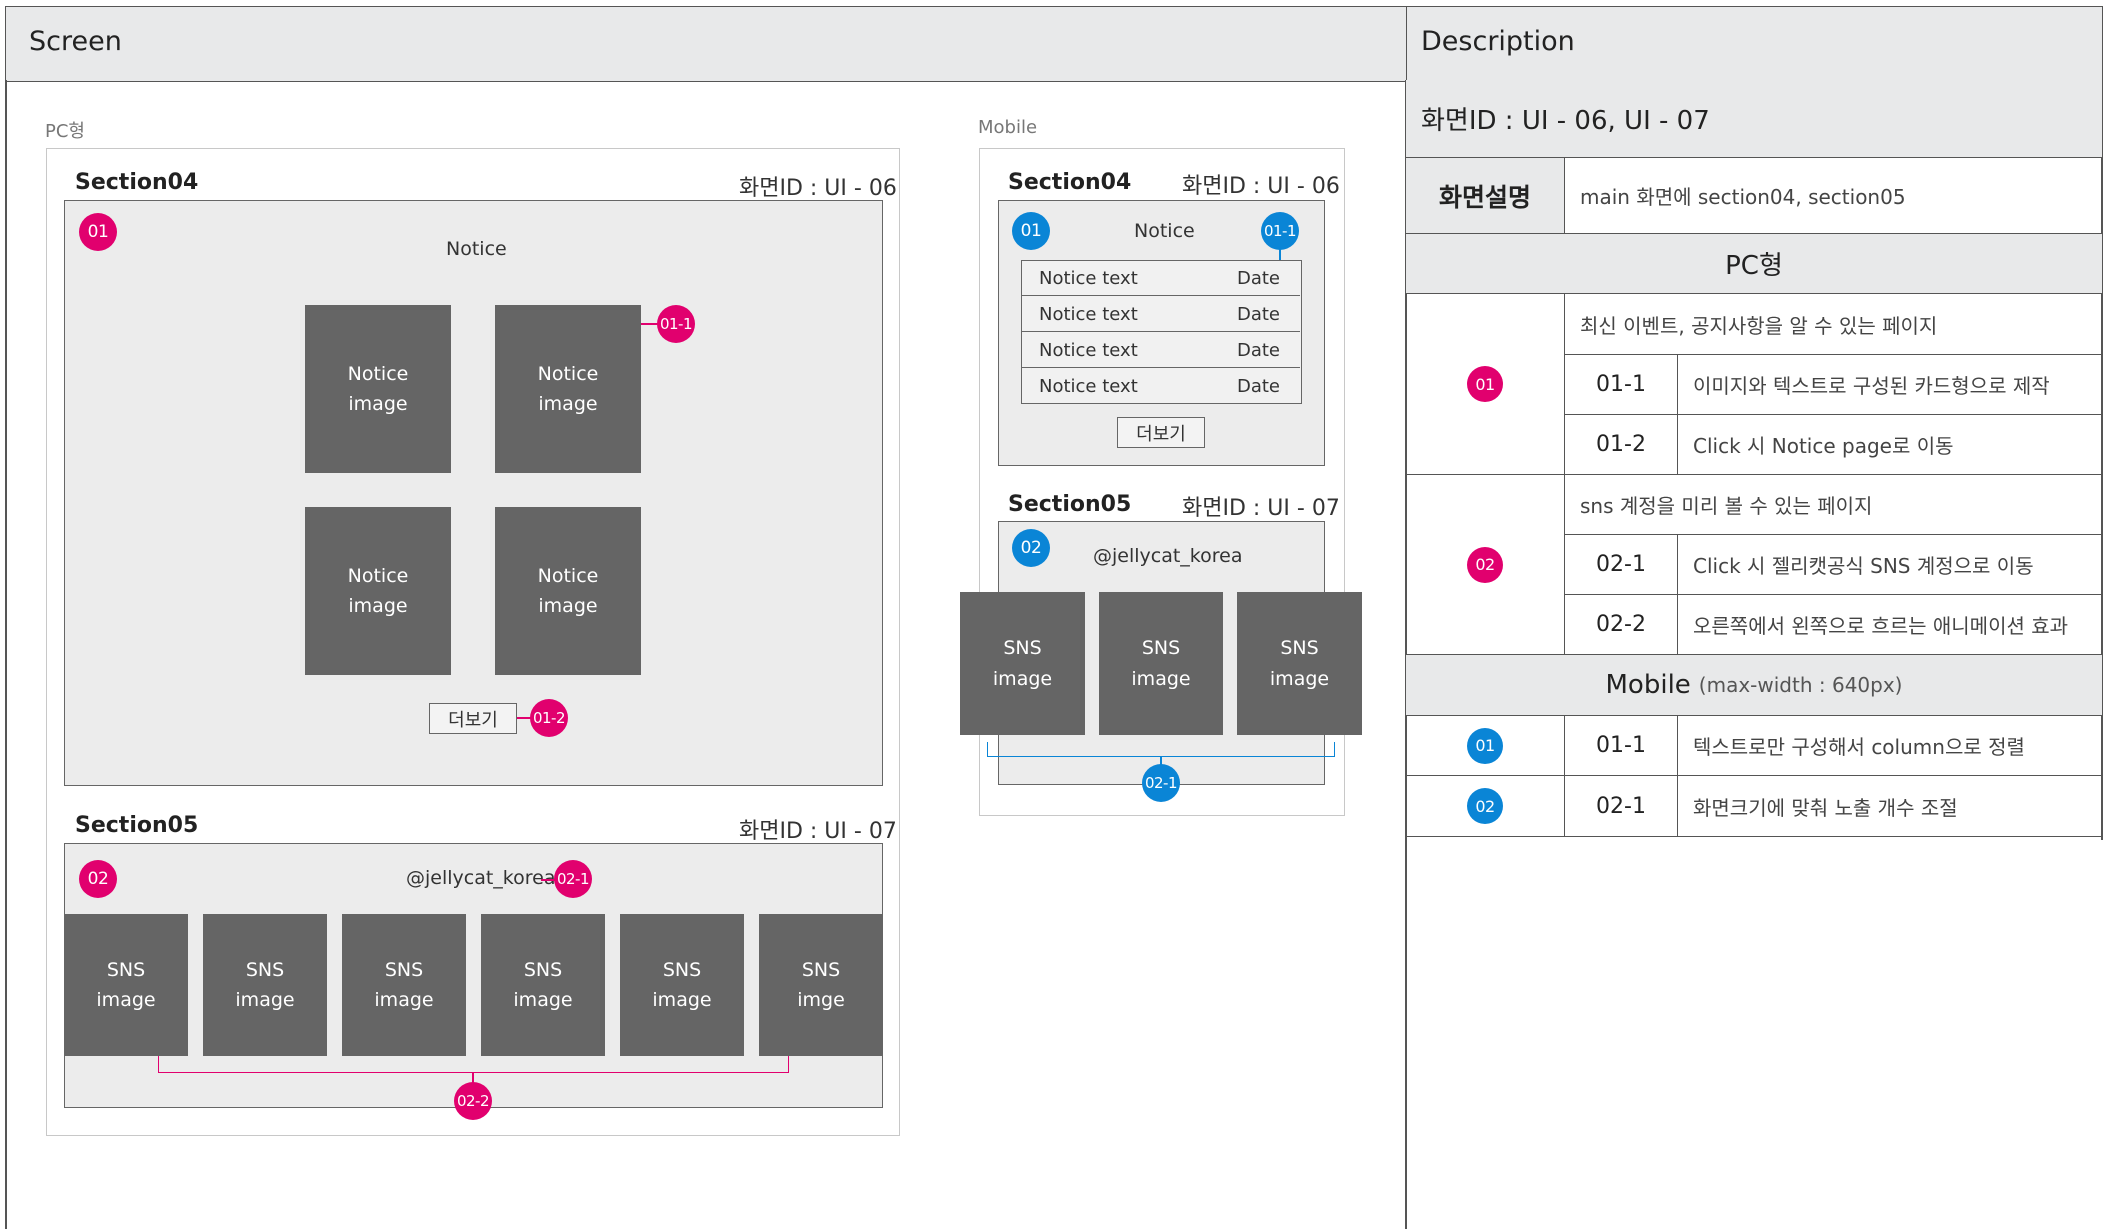 Image resolution: width=2107 pixels, height=1229 pixels. What do you see at coordinates (1031, 231) in the screenshot?
I see `mobile-marker-01: 01` at bounding box center [1031, 231].